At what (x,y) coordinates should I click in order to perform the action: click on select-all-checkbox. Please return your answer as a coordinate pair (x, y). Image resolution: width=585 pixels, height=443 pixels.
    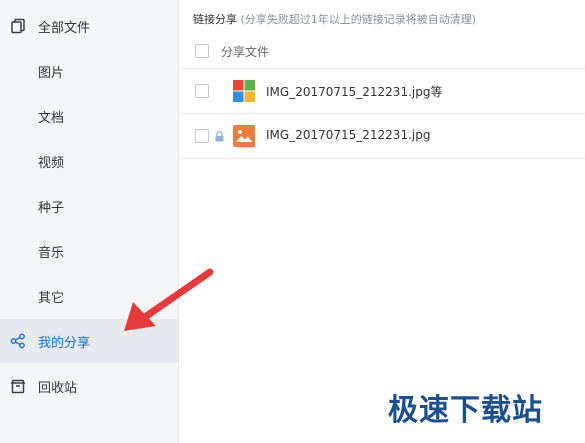
    Looking at the image, I should click on (202, 51).